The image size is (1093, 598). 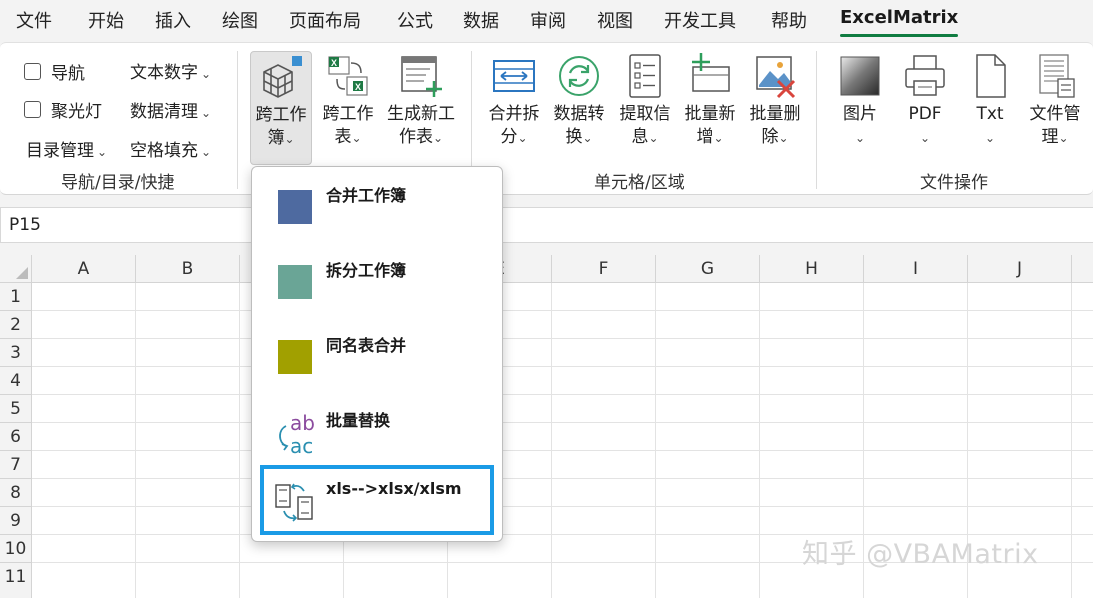 What do you see at coordinates (916, 269) in the screenshot?
I see `column-header: I` at bounding box center [916, 269].